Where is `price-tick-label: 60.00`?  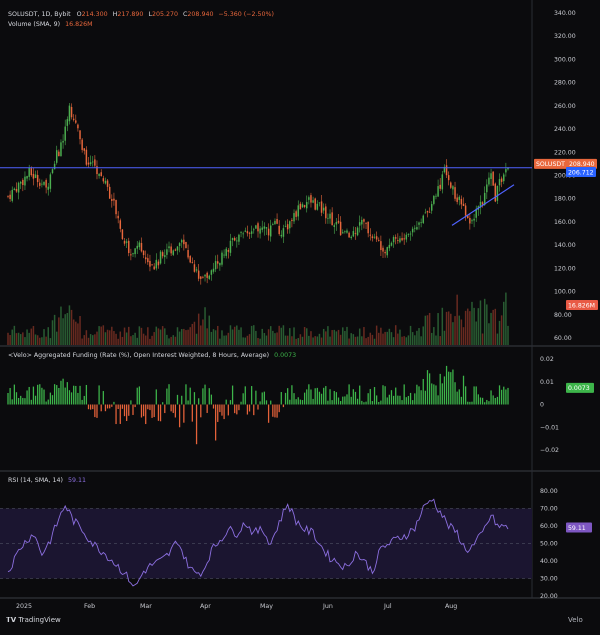
price-tick-label: 60.00 is located at coordinates (563, 338).